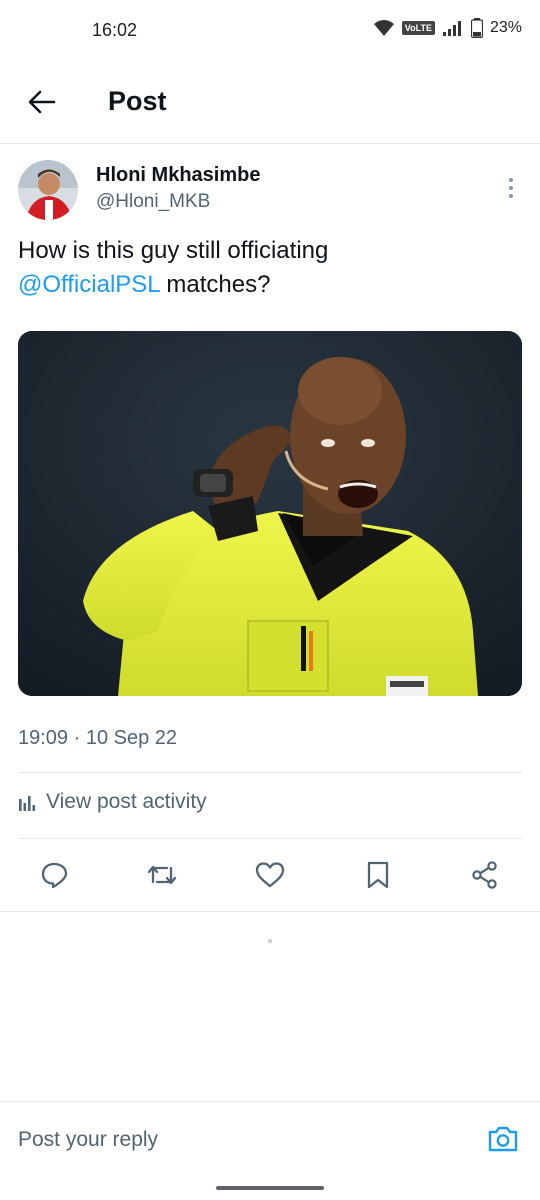  I want to click on bookmark-icon, so click(378, 875).